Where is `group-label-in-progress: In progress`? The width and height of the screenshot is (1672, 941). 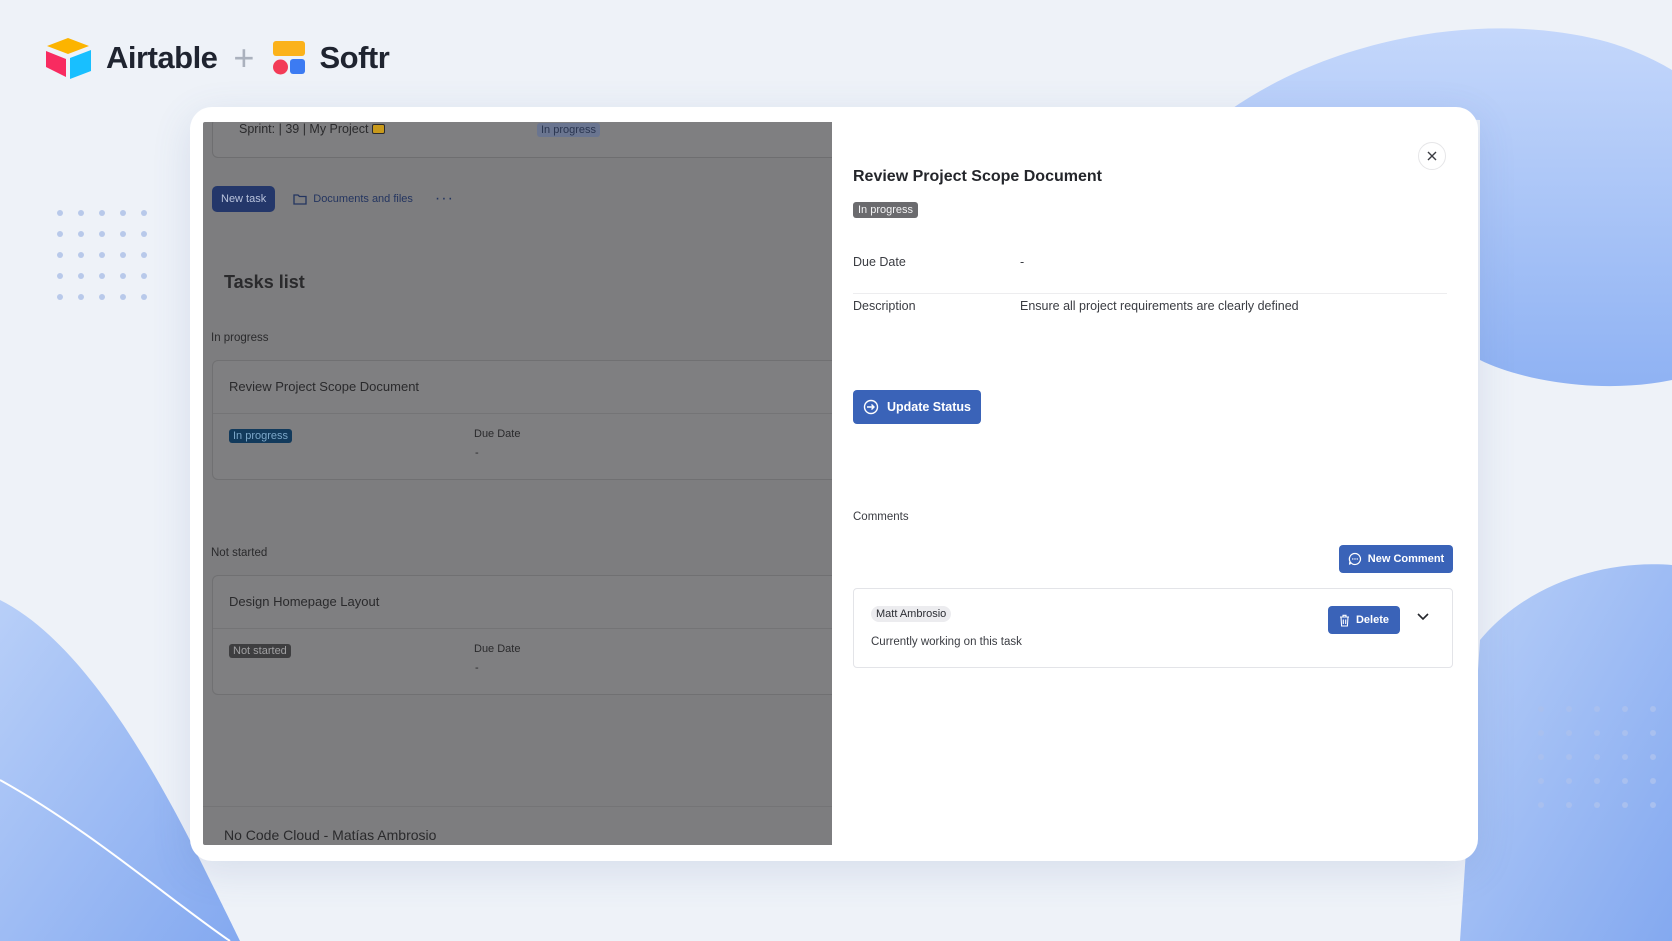 group-label-in-progress: In progress is located at coordinates (240, 338).